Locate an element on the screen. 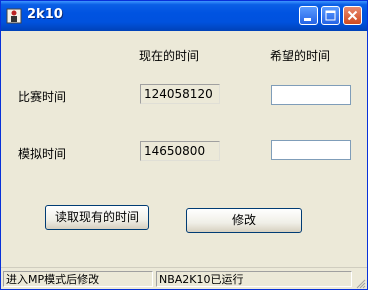 This screenshot has height=290, width=368. maximize-button is located at coordinates (330, 15).